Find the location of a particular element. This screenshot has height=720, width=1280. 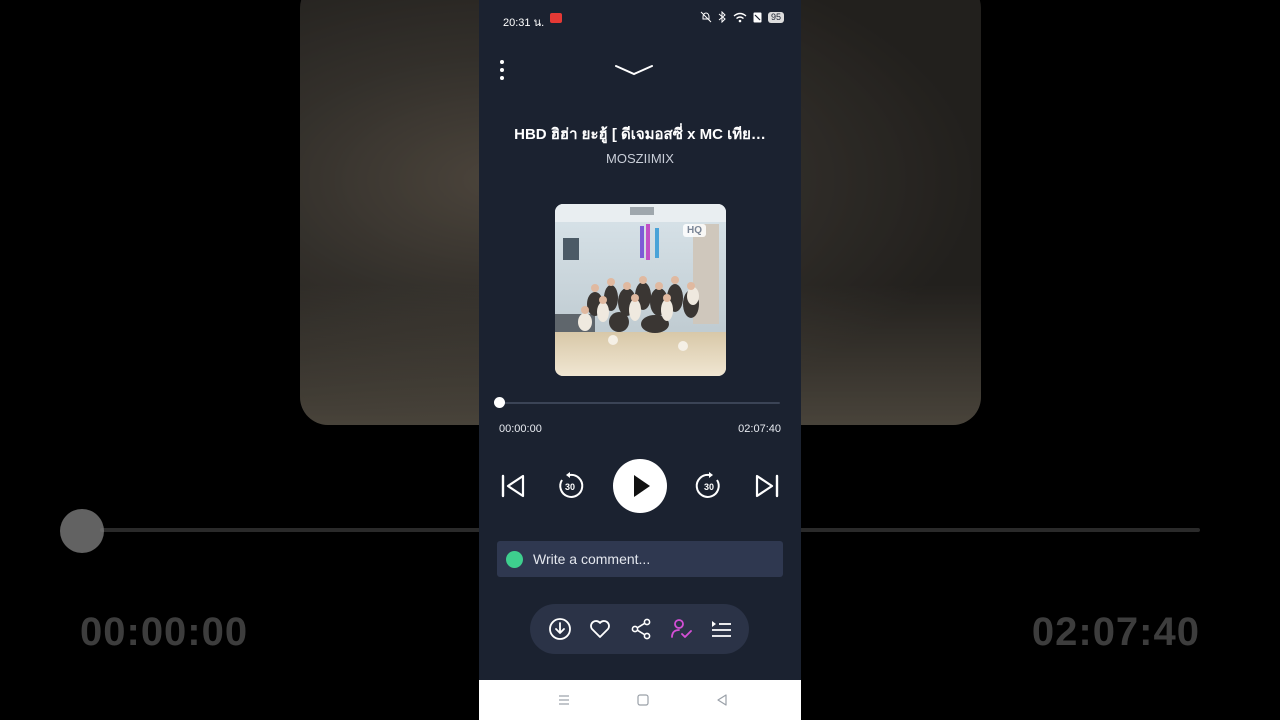

bluetooth-icon is located at coordinates (722, 17).